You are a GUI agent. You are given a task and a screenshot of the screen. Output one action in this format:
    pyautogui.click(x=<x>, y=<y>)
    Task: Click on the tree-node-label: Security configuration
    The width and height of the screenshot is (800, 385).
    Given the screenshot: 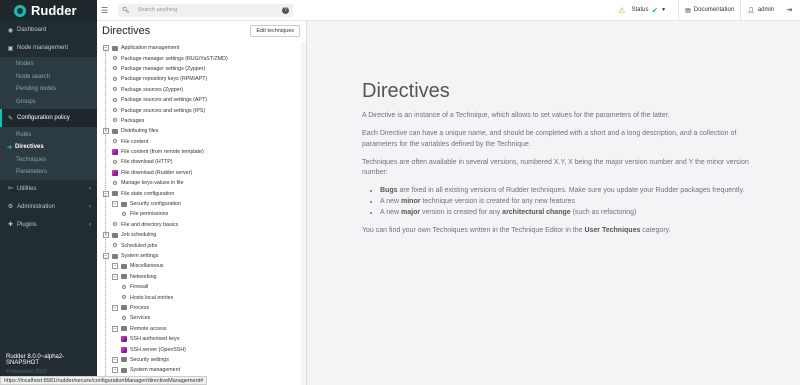 What is the action you would take?
    pyautogui.click(x=155, y=204)
    